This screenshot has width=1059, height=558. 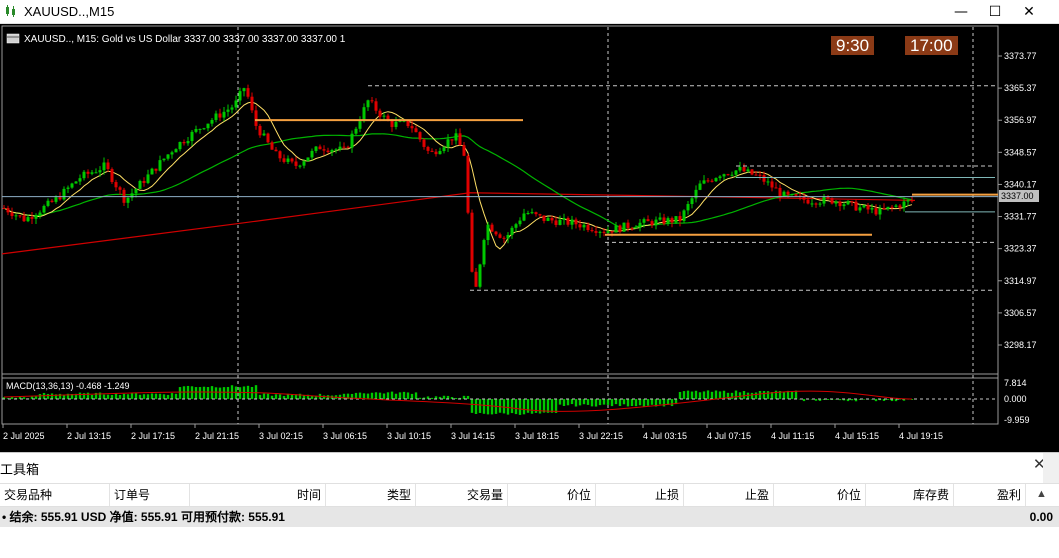 I want to click on col-stop-loss: 止损, so click(x=640, y=495).